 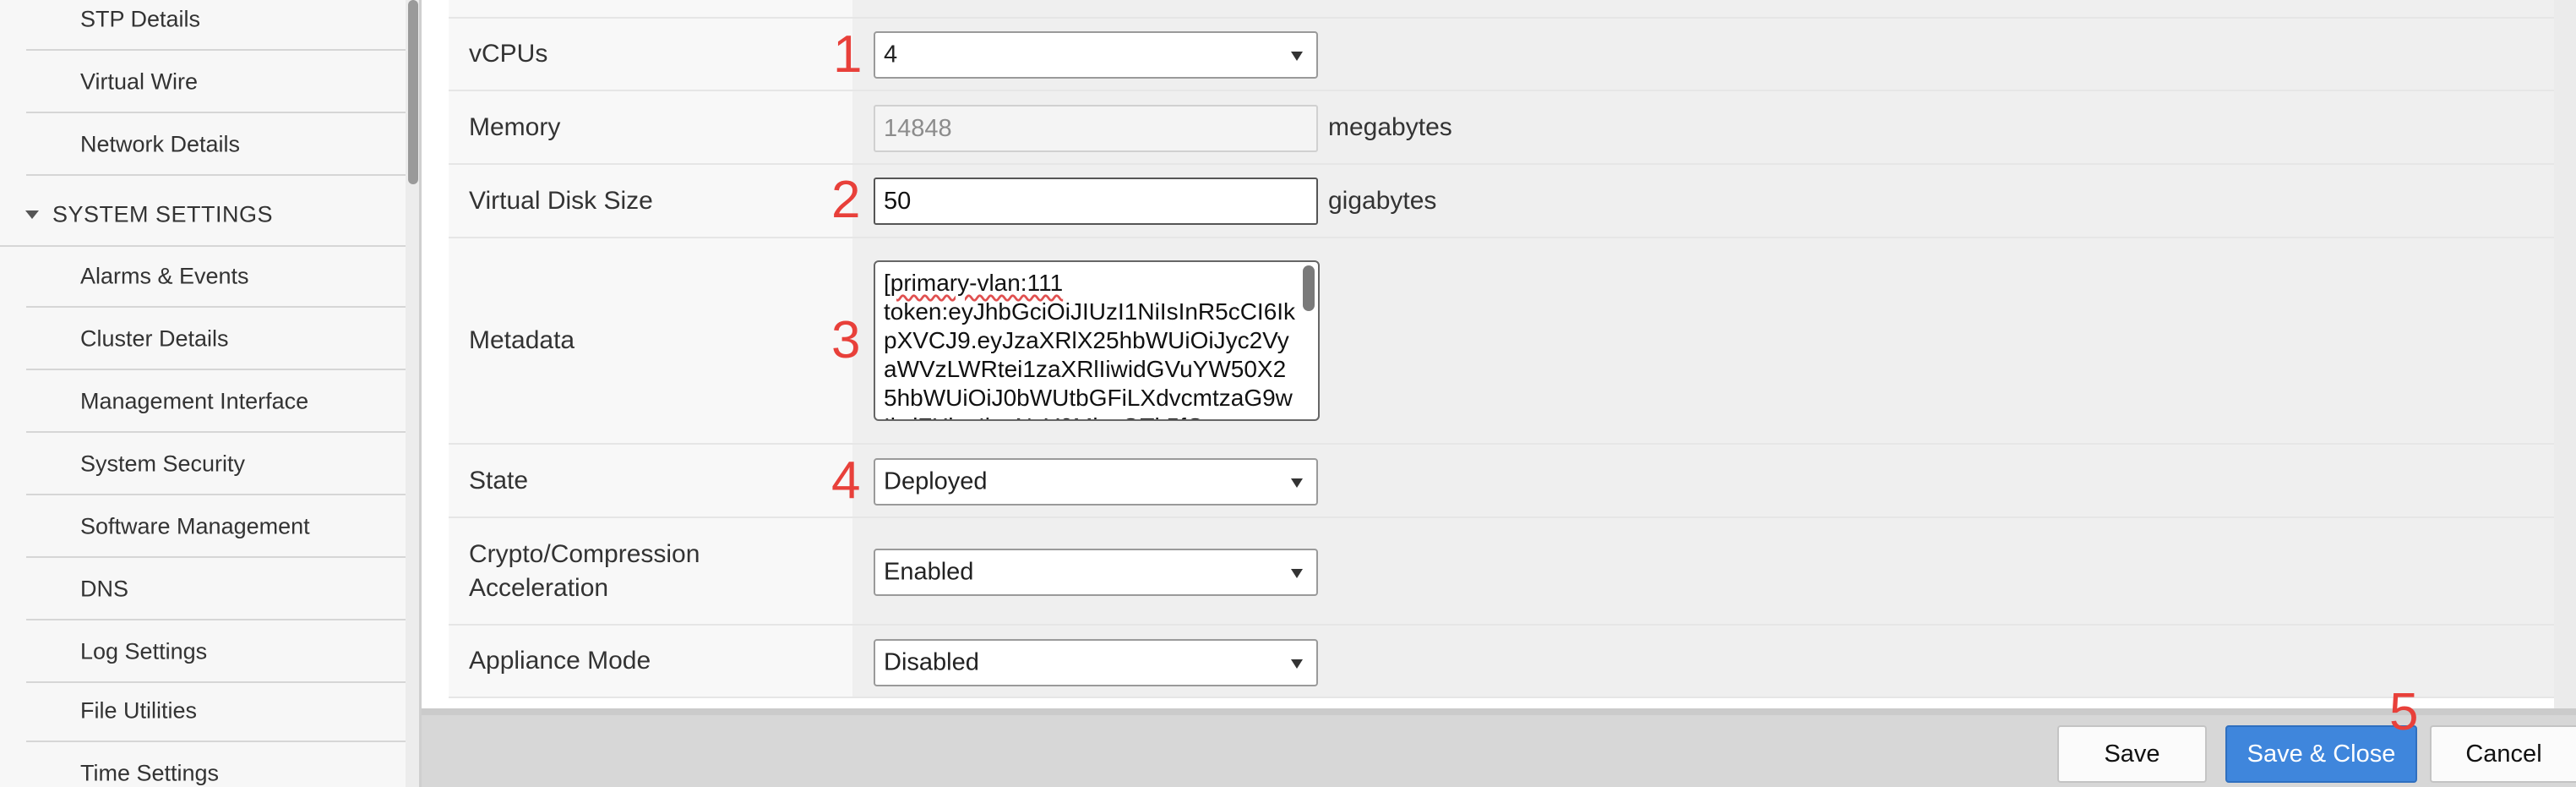 What do you see at coordinates (140, 19) in the screenshot?
I see `sidebar-item-label: STP Details` at bounding box center [140, 19].